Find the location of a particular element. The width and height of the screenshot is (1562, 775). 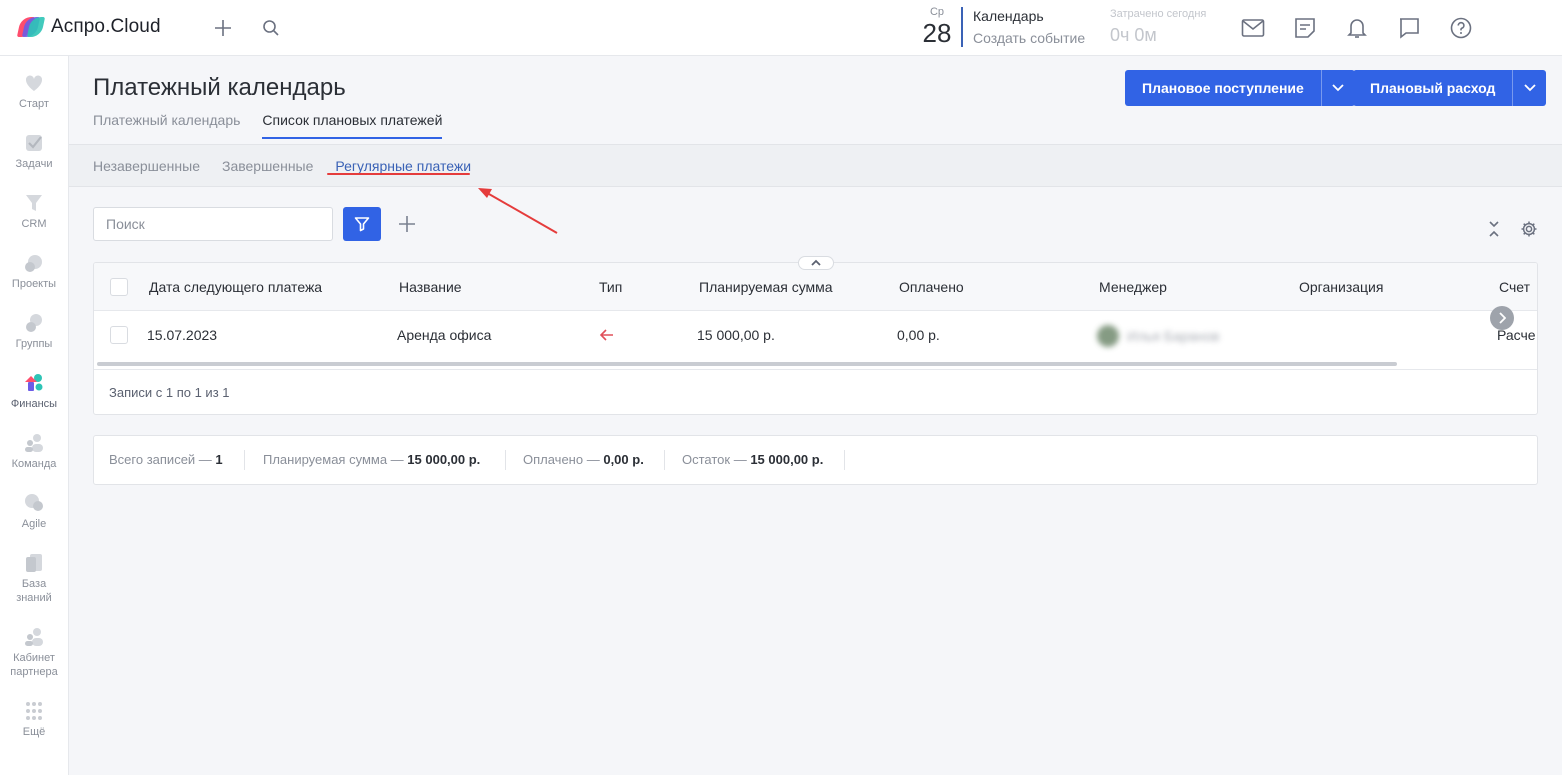

sidebar-item-projects: Проекты is located at coordinates (34, 271).